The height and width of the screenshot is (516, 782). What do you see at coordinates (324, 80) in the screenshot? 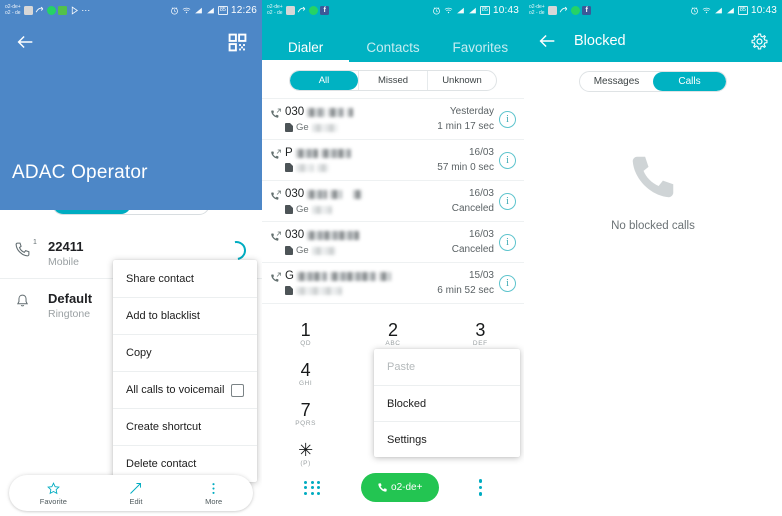
I see `filter-all: All` at bounding box center [324, 80].